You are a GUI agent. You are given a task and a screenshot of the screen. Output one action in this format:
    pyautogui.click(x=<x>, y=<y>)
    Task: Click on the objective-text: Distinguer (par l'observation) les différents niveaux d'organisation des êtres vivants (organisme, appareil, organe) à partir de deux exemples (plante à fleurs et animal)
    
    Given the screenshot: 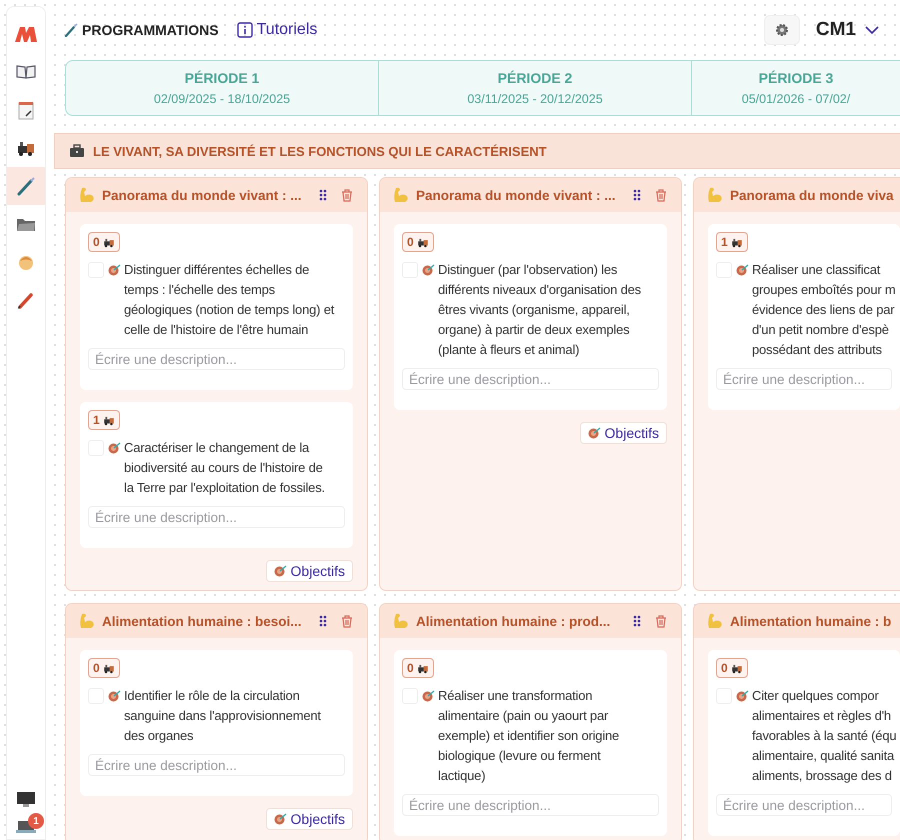 What is the action you would take?
    pyautogui.click(x=539, y=310)
    